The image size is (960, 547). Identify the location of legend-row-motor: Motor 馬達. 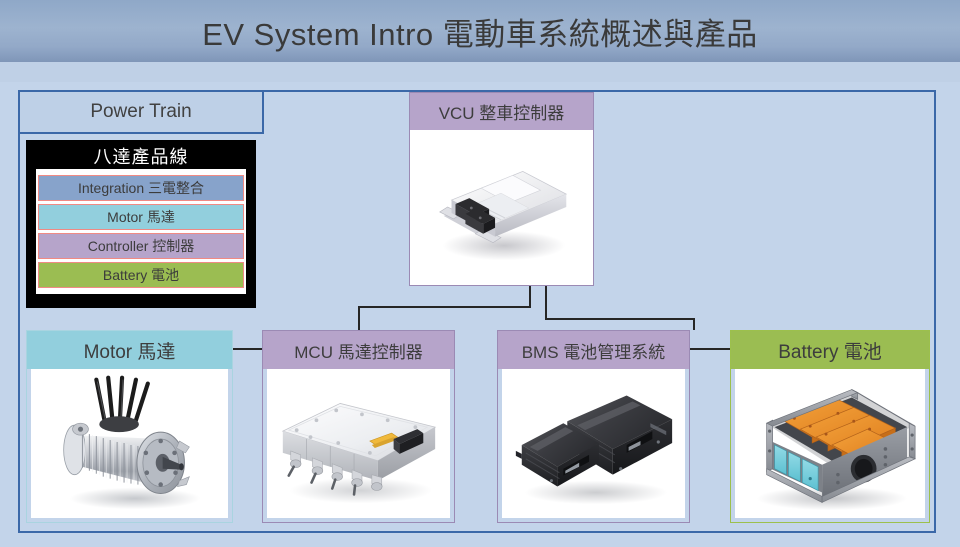
(141, 217).